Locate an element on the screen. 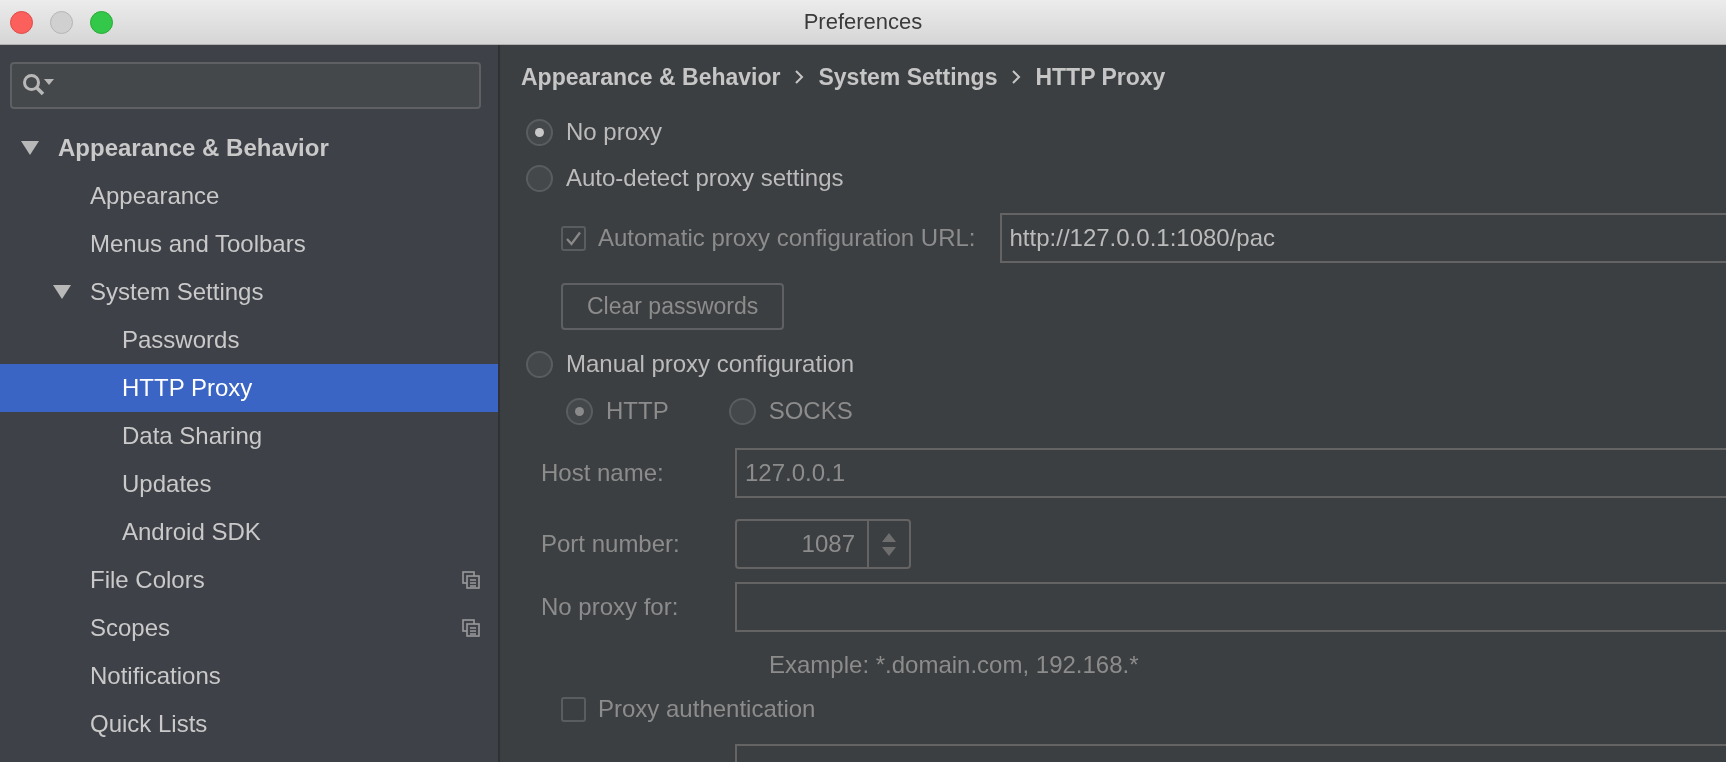 This screenshot has width=1726, height=762. field-label: Host name: is located at coordinates (602, 473).